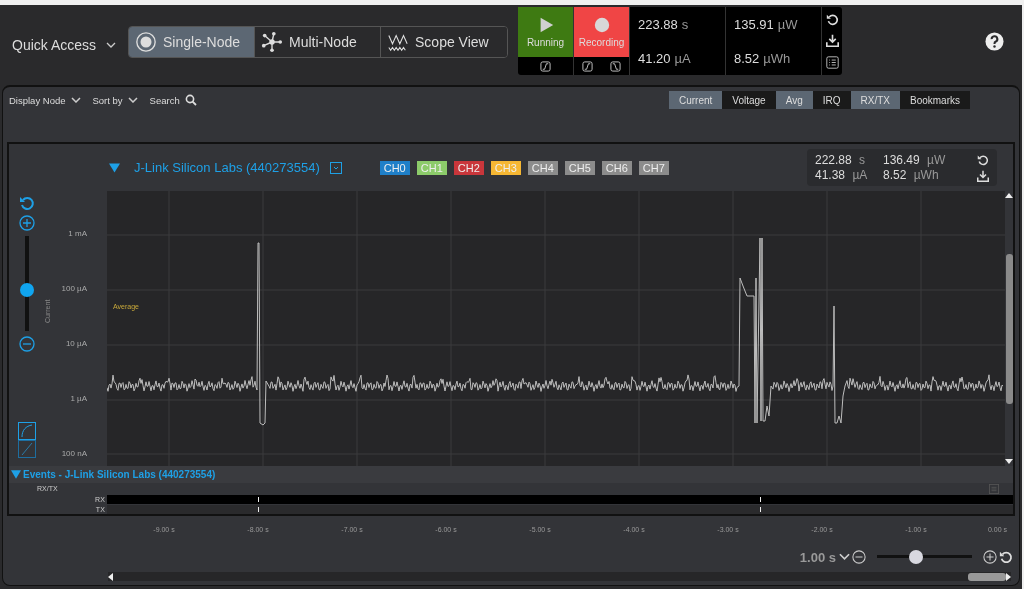 The height and width of the screenshot is (589, 1024). What do you see at coordinates (76, 343) in the screenshot?
I see `axis-tick-label: 10 µA` at bounding box center [76, 343].